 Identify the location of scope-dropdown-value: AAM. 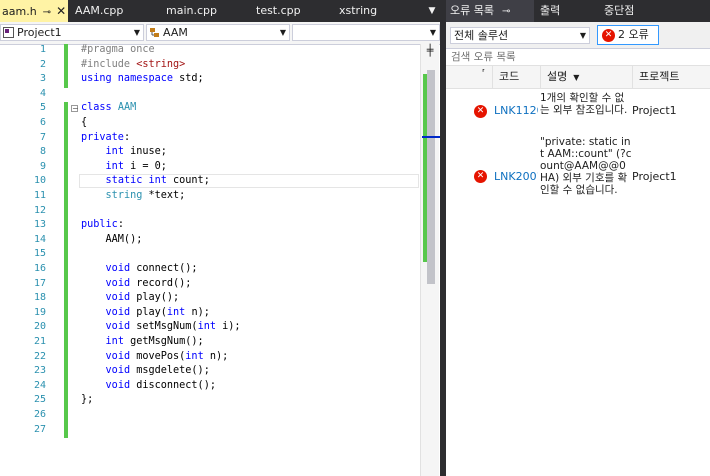
(175, 32).